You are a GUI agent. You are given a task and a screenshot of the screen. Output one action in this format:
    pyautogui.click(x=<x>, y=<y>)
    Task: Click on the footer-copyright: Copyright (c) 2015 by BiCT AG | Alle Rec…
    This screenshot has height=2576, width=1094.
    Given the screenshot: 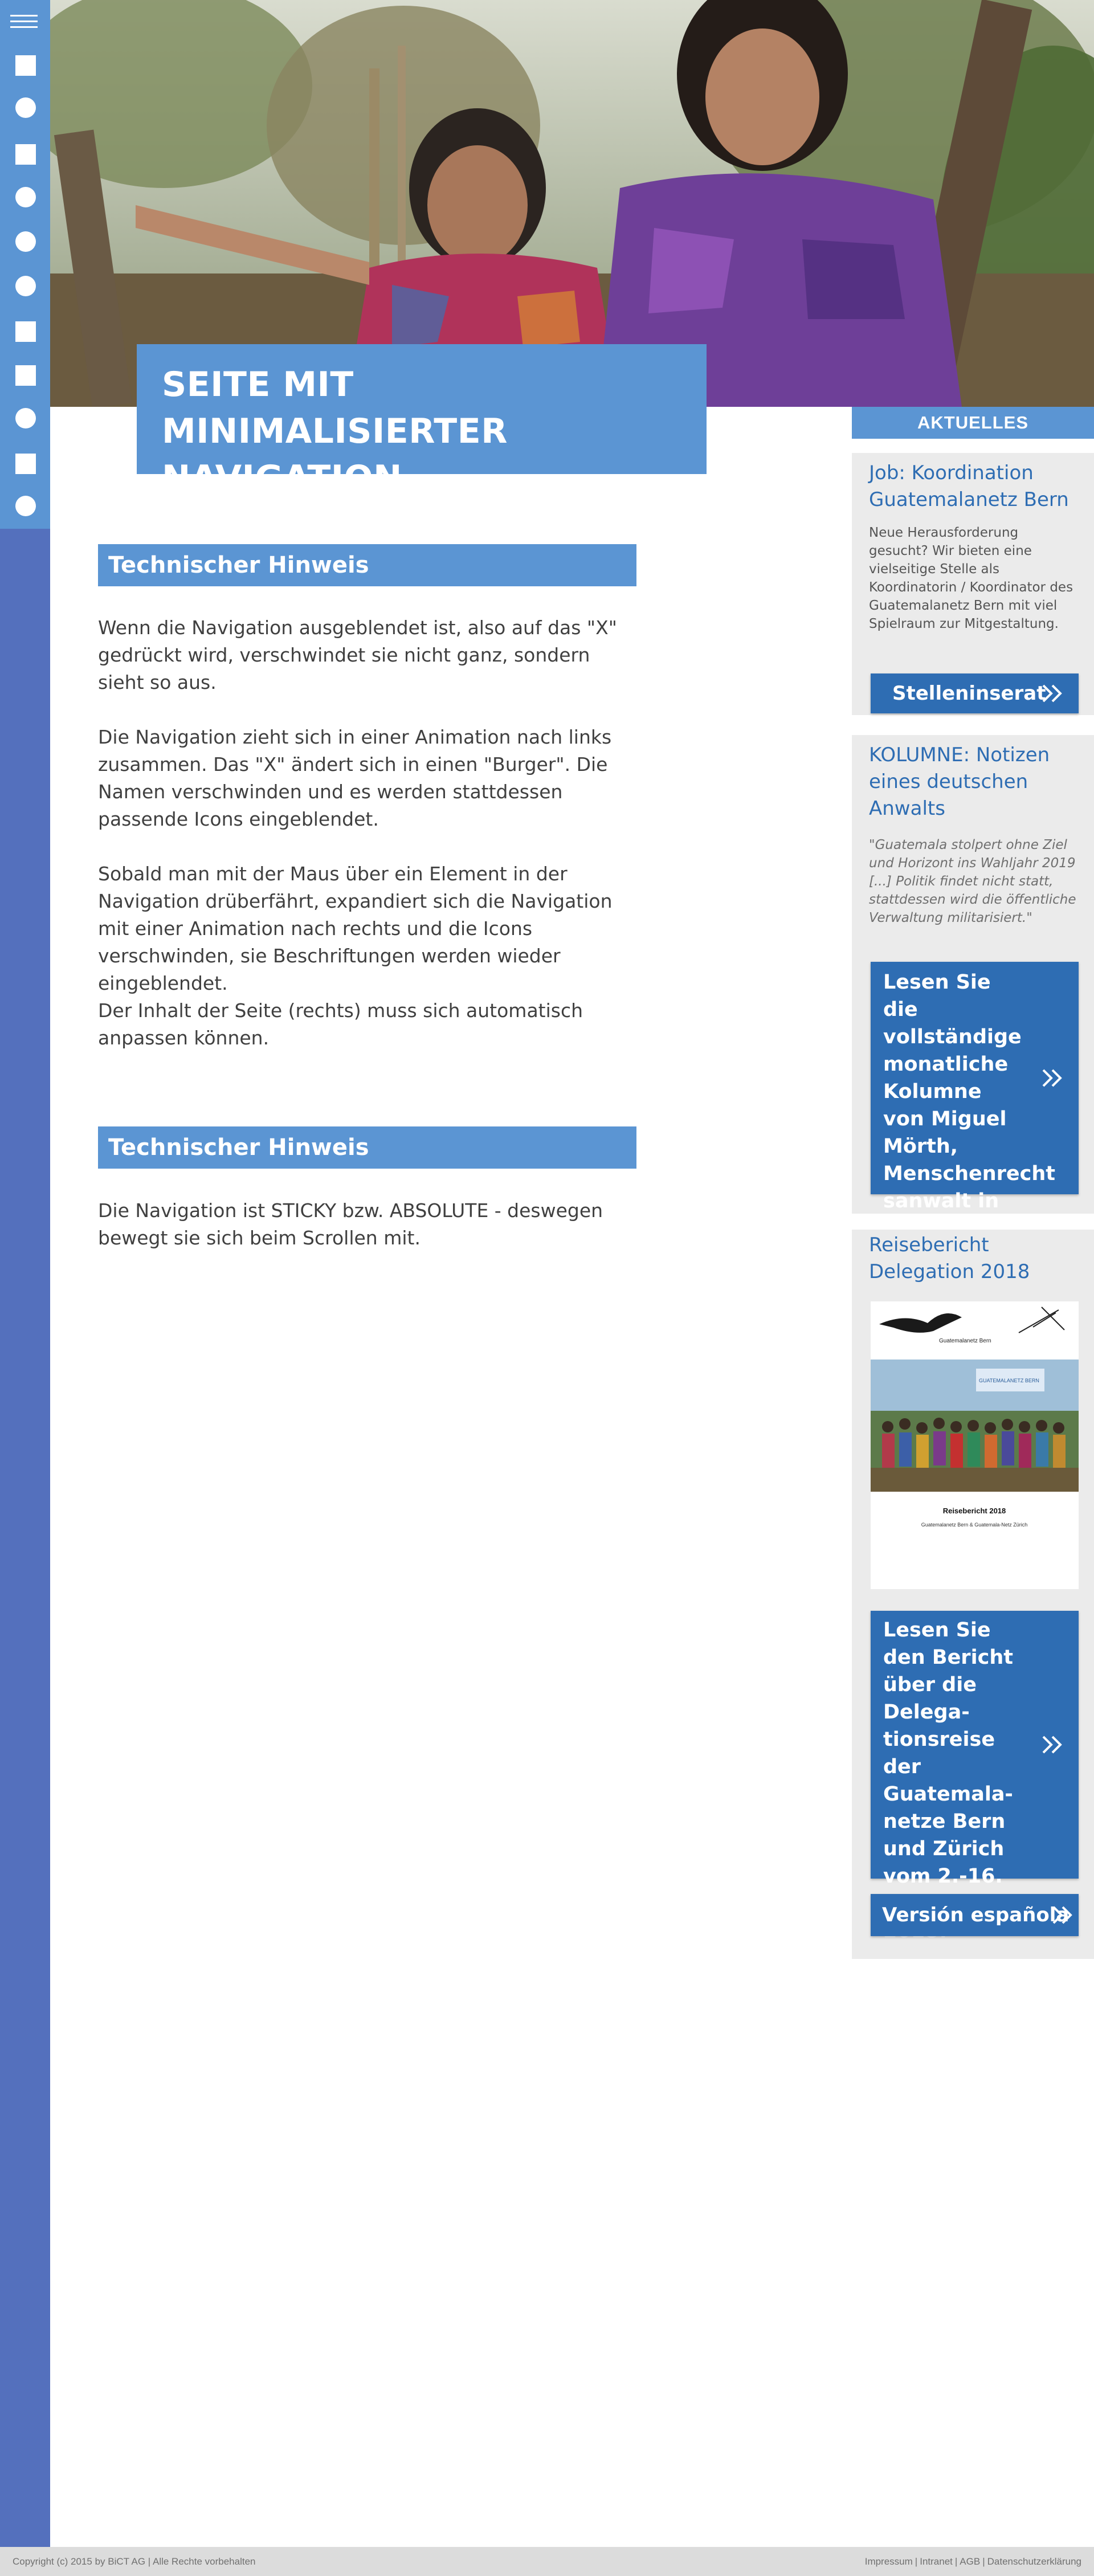 What is the action you would take?
    pyautogui.click(x=134, y=2562)
    